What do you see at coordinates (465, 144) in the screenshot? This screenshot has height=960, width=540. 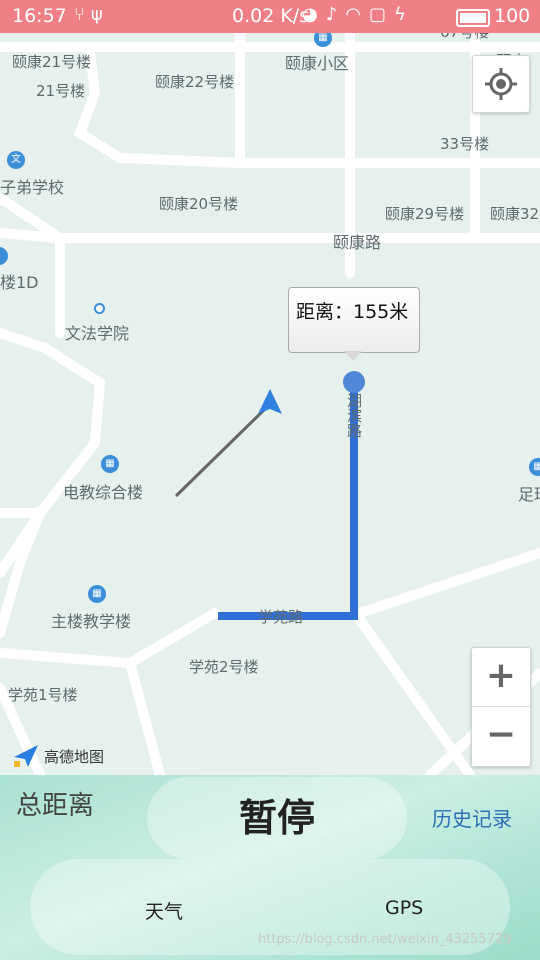 I see `map-label: 33号楼` at bounding box center [465, 144].